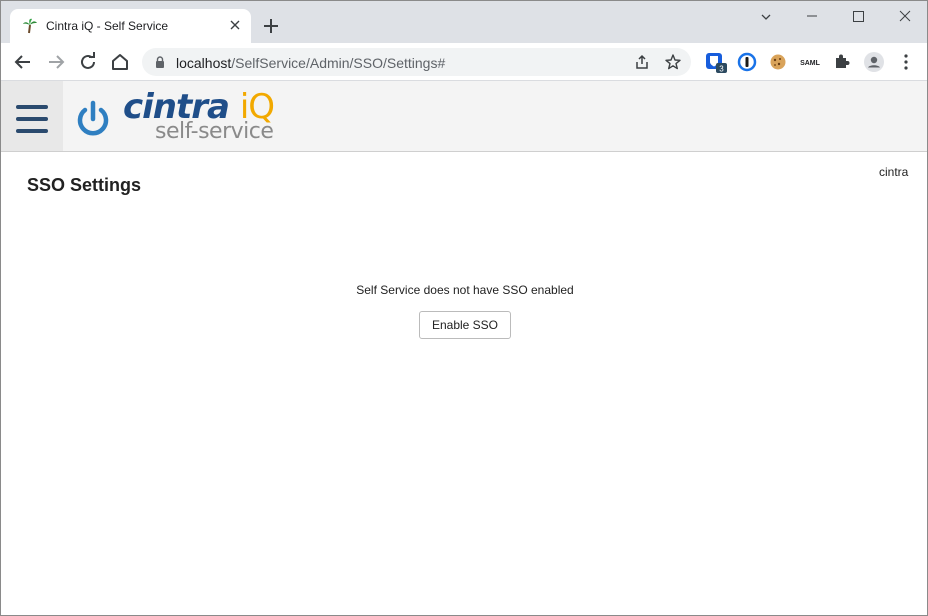 The height and width of the screenshot is (616, 928). Describe the element at coordinates (214, 131) in the screenshot. I see `logo-subtitle: self-service` at that location.